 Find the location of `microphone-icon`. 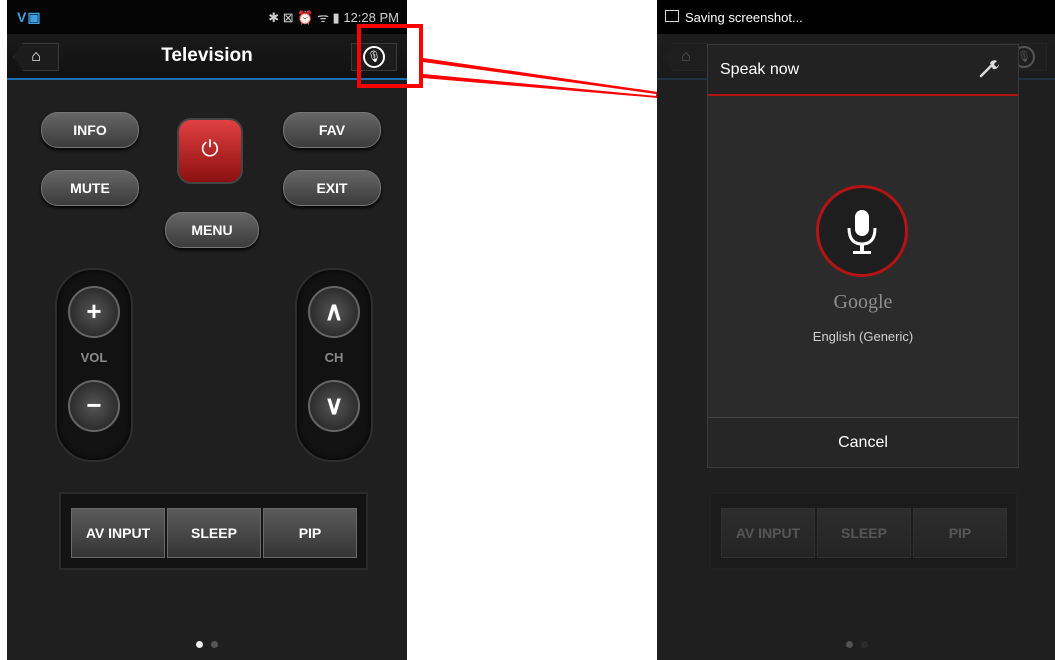

microphone-icon is located at coordinates (862, 232).